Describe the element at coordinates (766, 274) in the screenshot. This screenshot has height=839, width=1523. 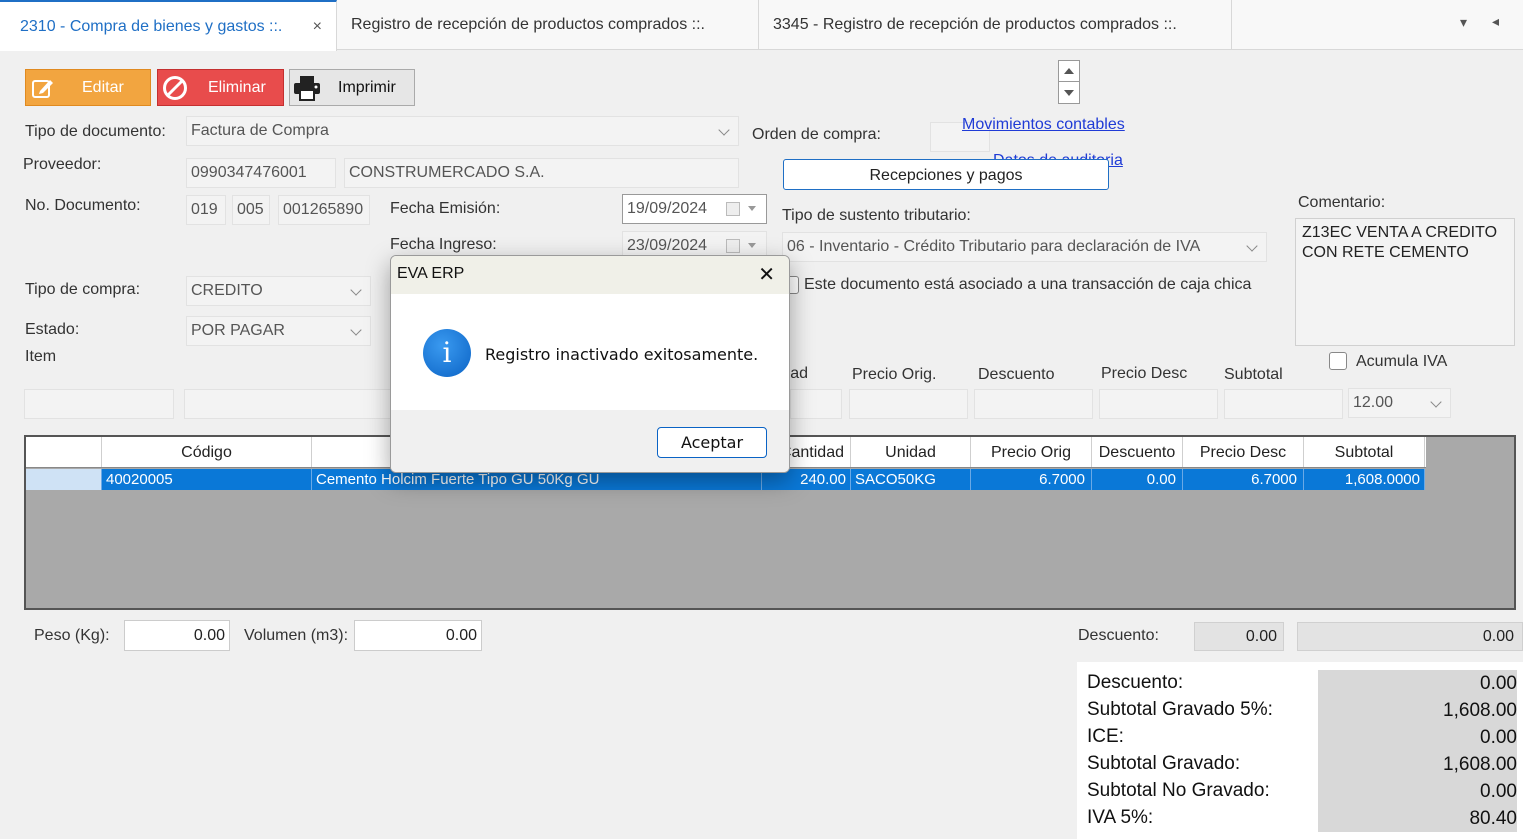
I see `close-icon: ✕` at that location.